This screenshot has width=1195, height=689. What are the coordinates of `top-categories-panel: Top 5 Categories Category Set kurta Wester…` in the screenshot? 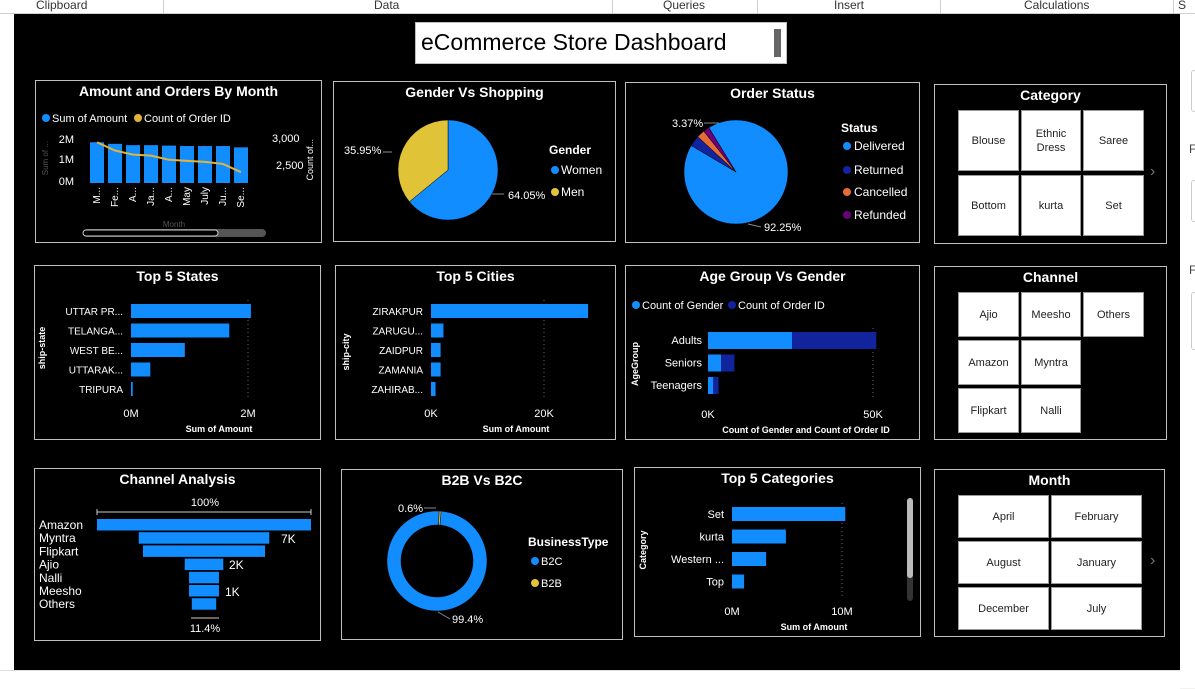 It's located at (777, 552).